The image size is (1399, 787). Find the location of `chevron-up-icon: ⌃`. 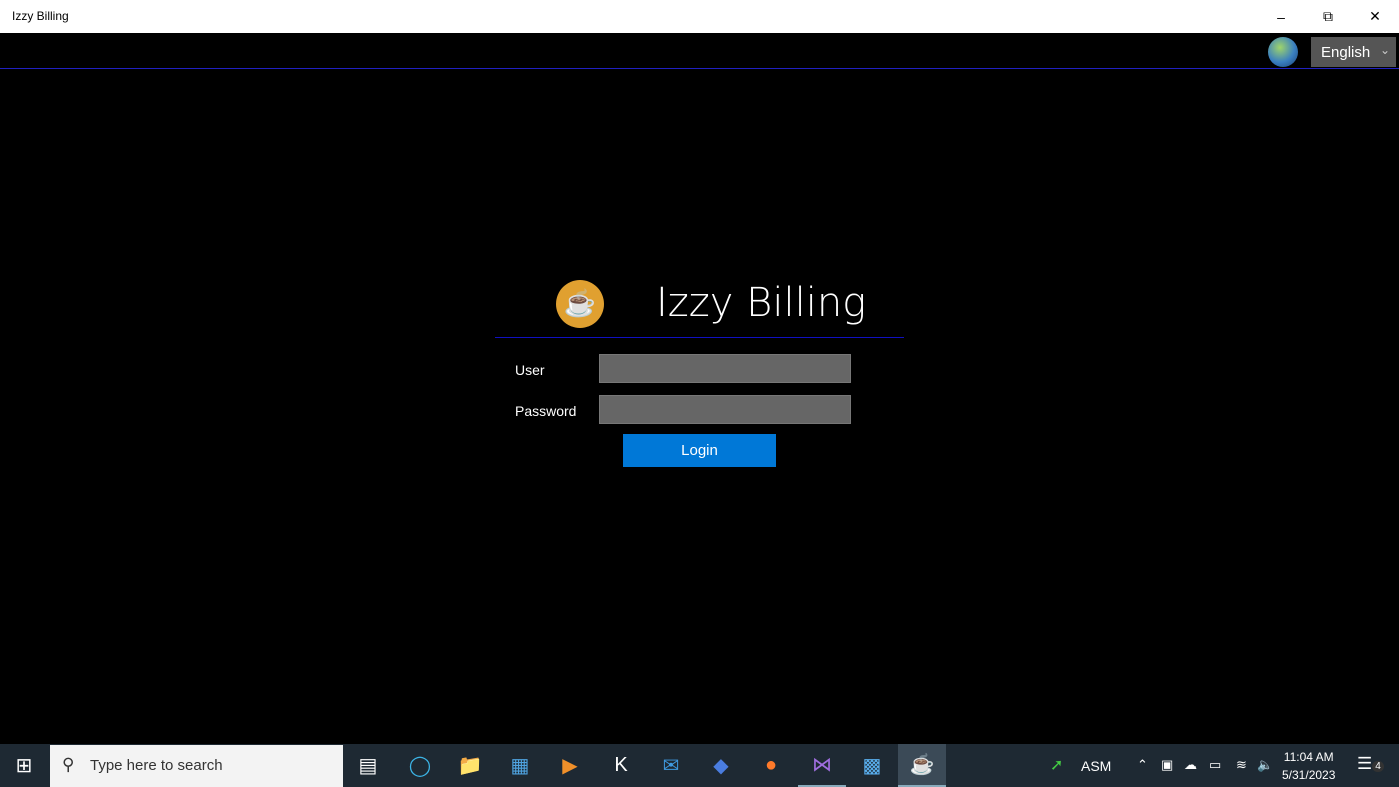

chevron-up-icon: ⌃ is located at coordinates (1142, 765).